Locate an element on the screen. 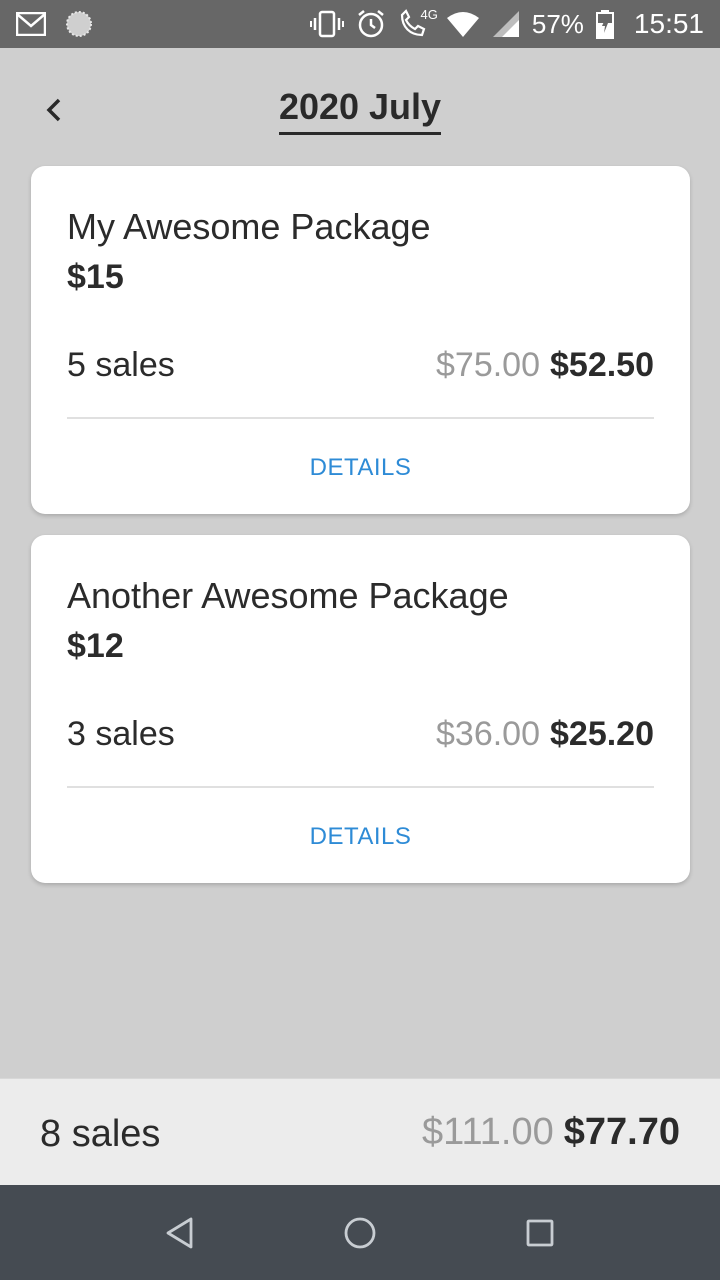 The width and height of the screenshot is (720, 1280). package-price: $12 is located at coordinates (95, 646).